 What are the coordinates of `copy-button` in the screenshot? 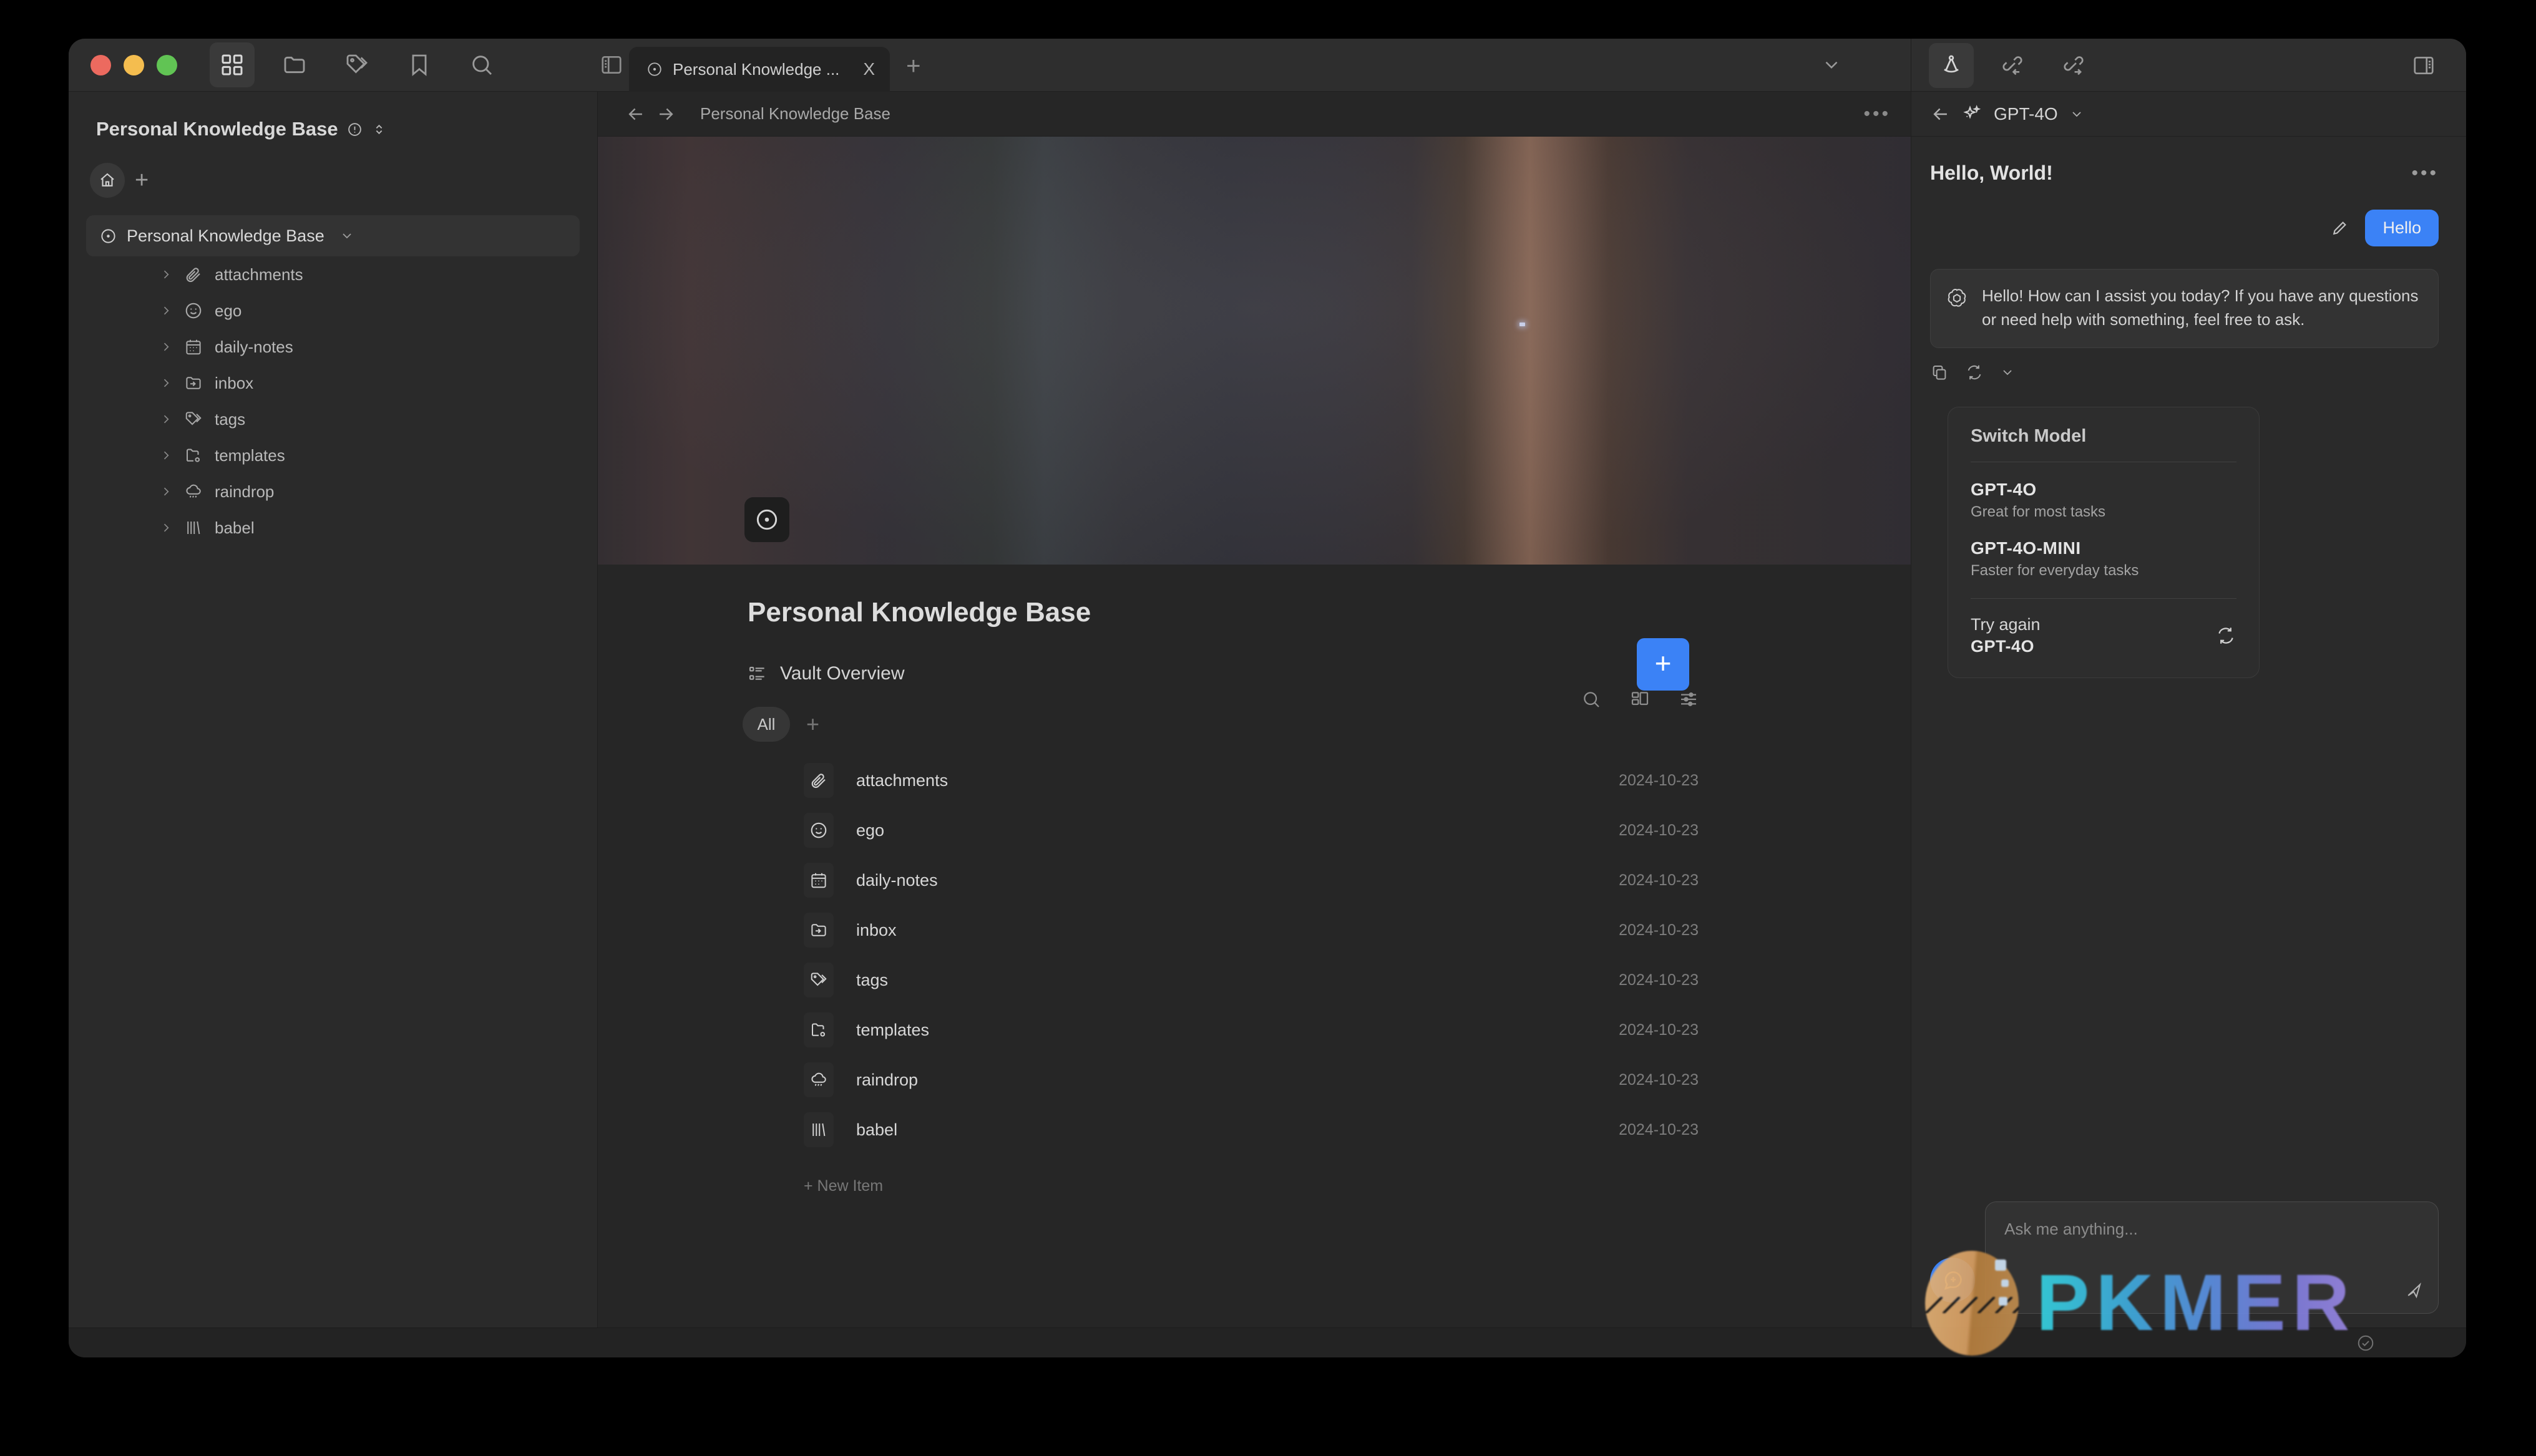 It's located at (1940, 372).